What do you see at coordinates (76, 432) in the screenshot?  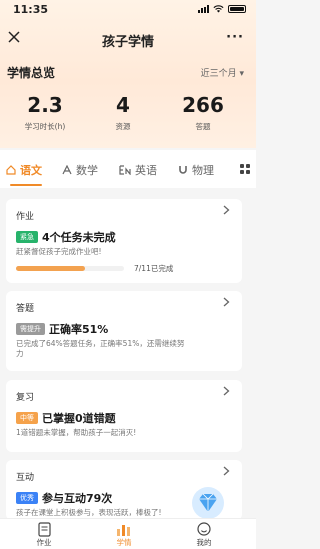 I see `card-subtext: 1道错题未掌握，帮助孩子一起消灭!` at bounding box center [76, 432].